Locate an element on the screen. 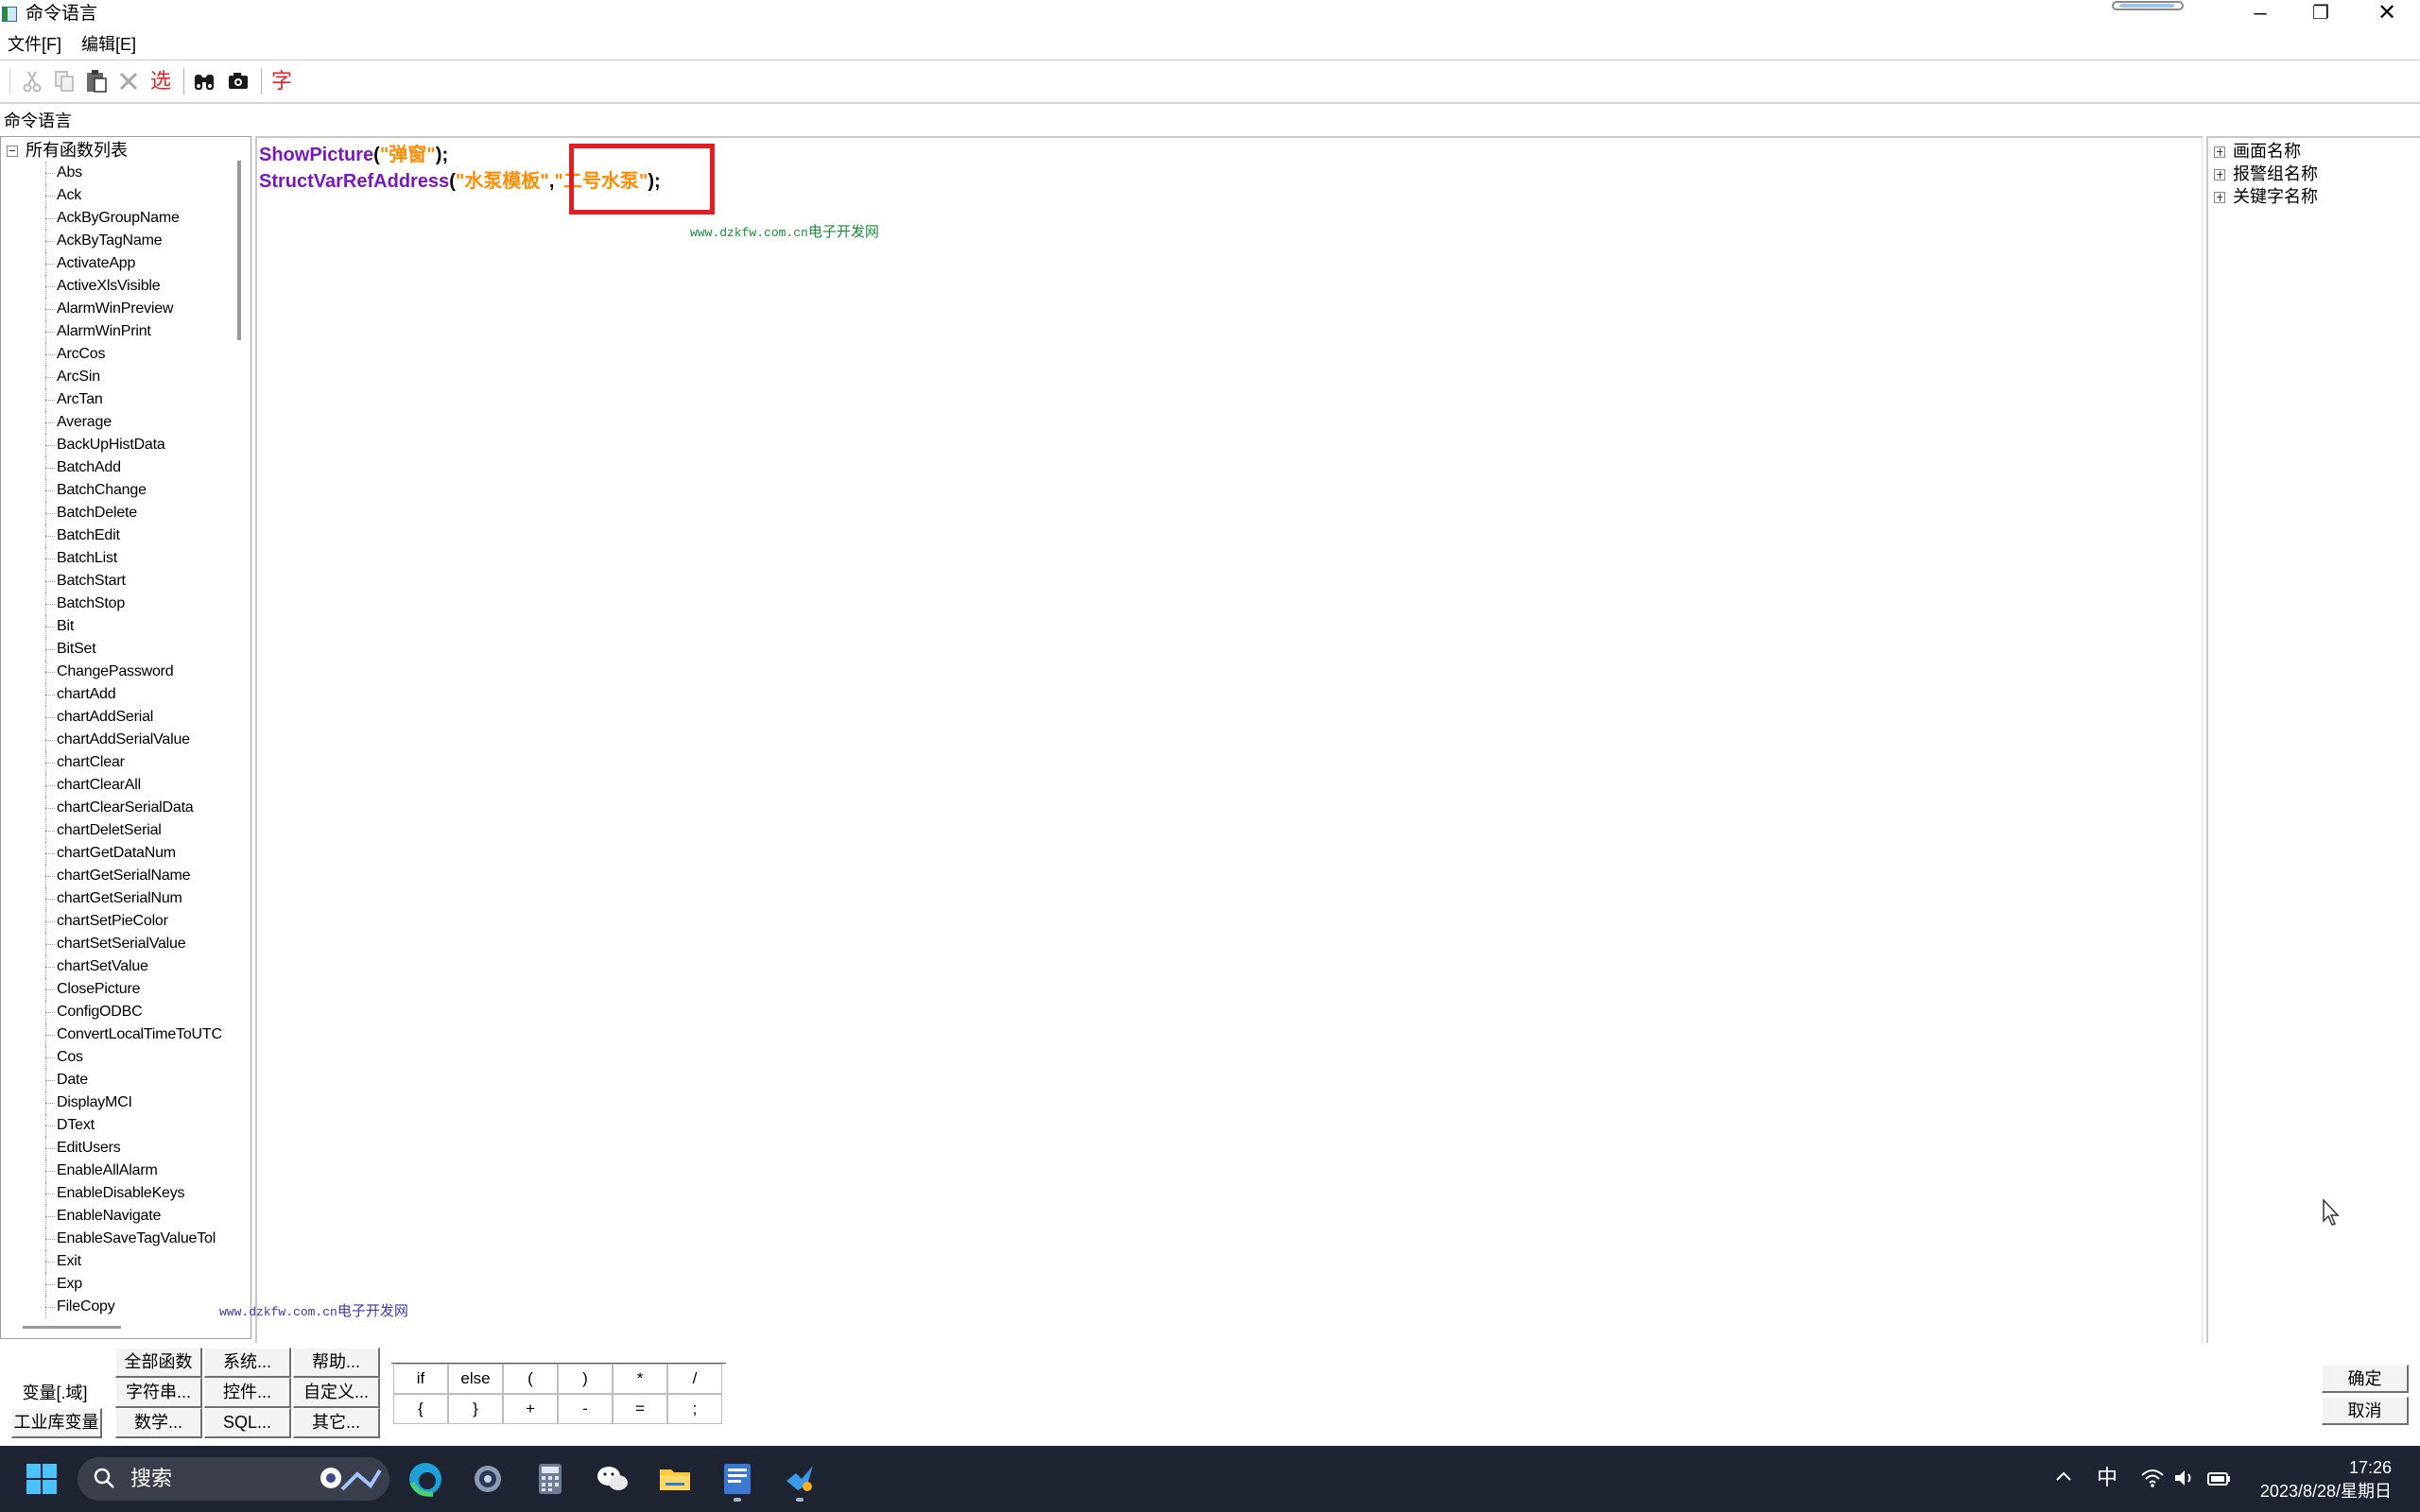 This screenshot has width=2420, height=1512. function-item: chartAddSerialValue is located at coordinates (119, 740).